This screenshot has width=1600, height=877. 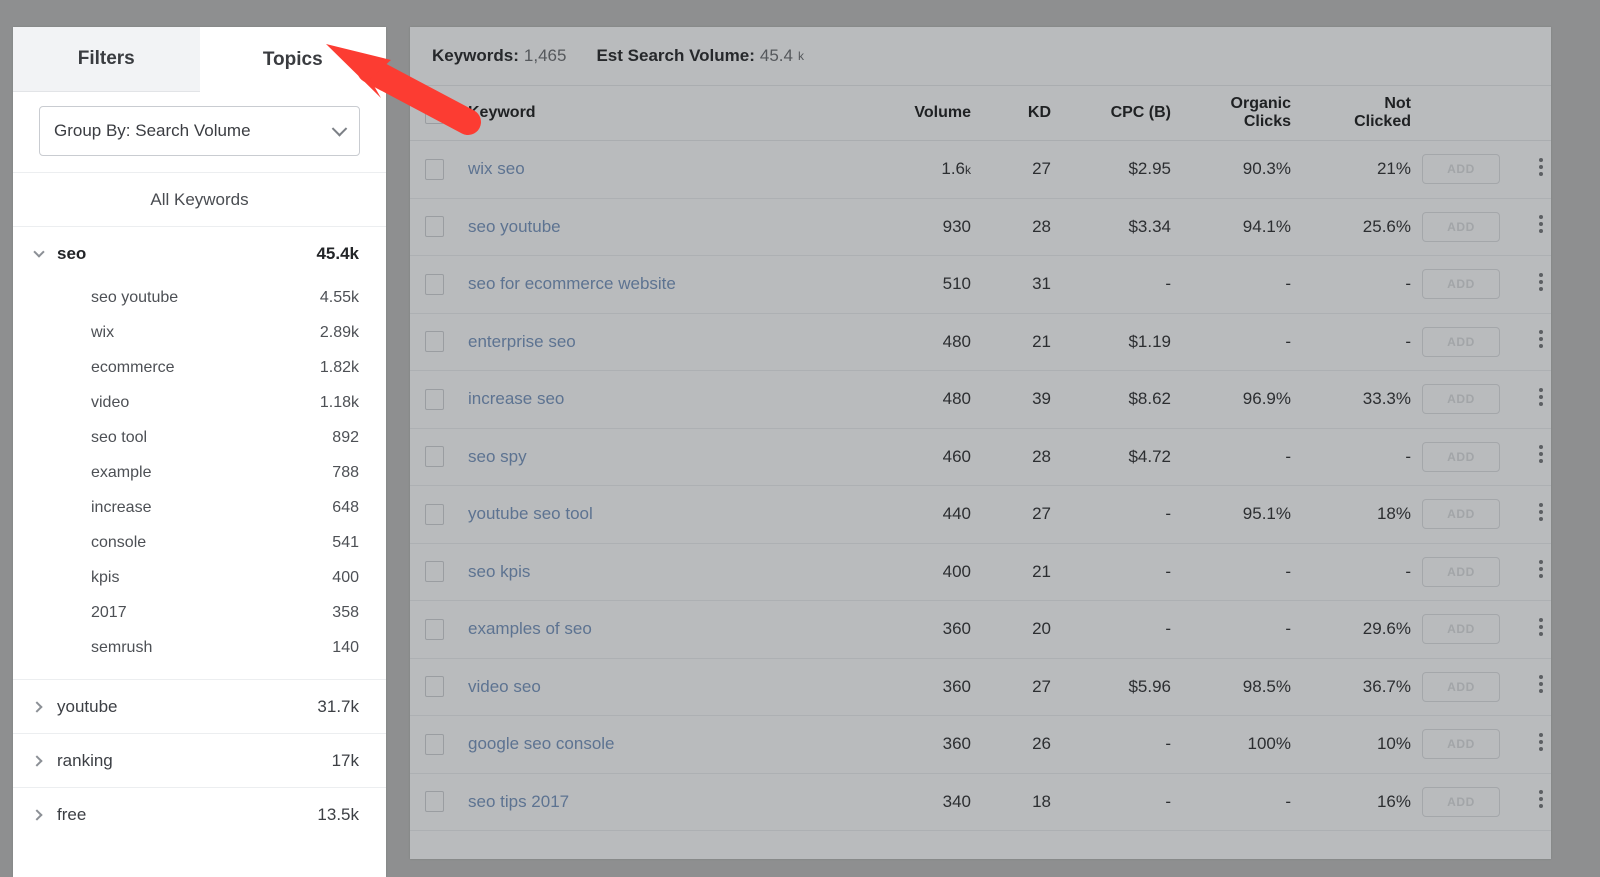 What do you see at coordinates (1531, 572) in the screenshot?
I see `row-menu-cell` at bounding box center [1531, 572].